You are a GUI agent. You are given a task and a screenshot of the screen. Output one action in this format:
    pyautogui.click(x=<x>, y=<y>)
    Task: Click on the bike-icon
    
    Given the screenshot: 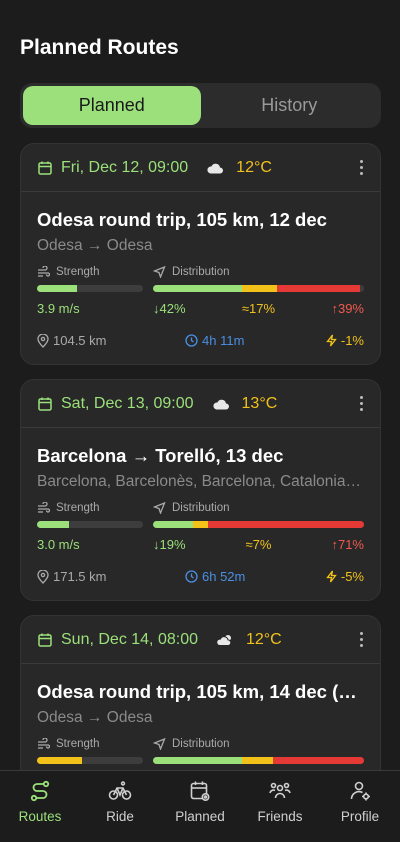 What is the action you would take?
    pyautogui.click(x=120, y=790)
    